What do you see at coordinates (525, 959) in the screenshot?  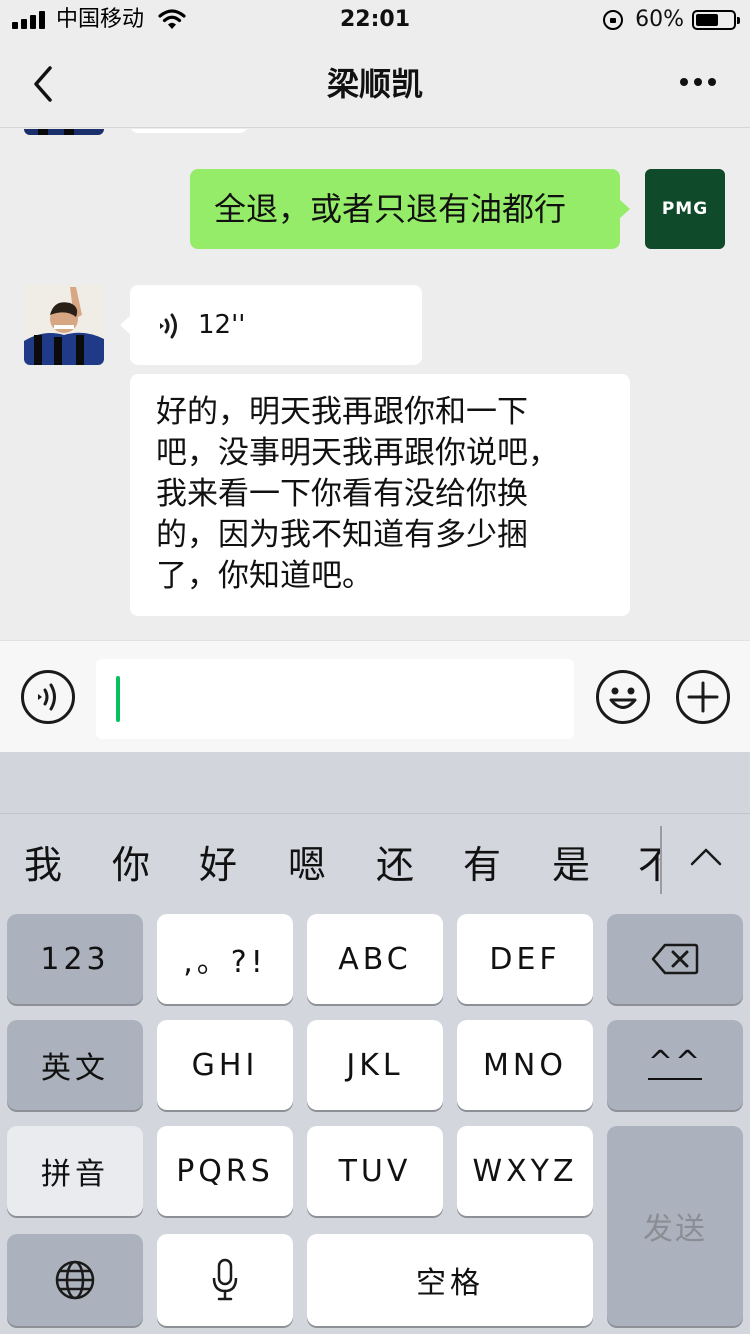 I see `key-def: DEF` at bounding box center [525, 959].